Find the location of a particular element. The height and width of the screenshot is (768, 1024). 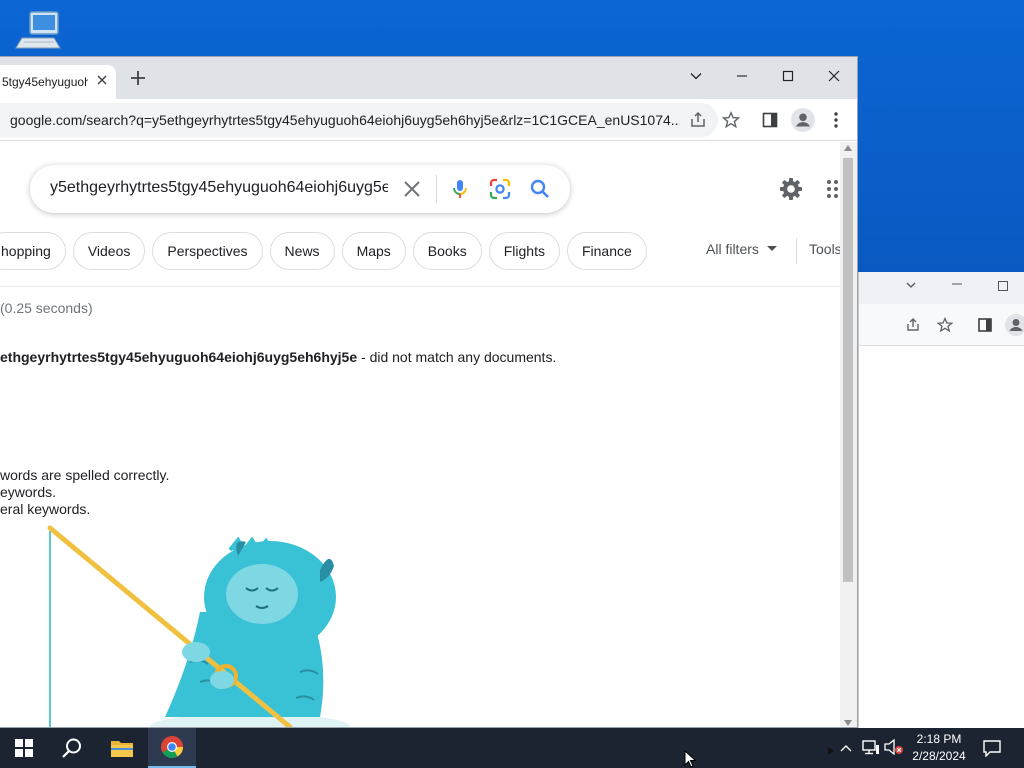

taskbar: 2:18 PM 2/28/2024 is located at coordinates (512, 748).